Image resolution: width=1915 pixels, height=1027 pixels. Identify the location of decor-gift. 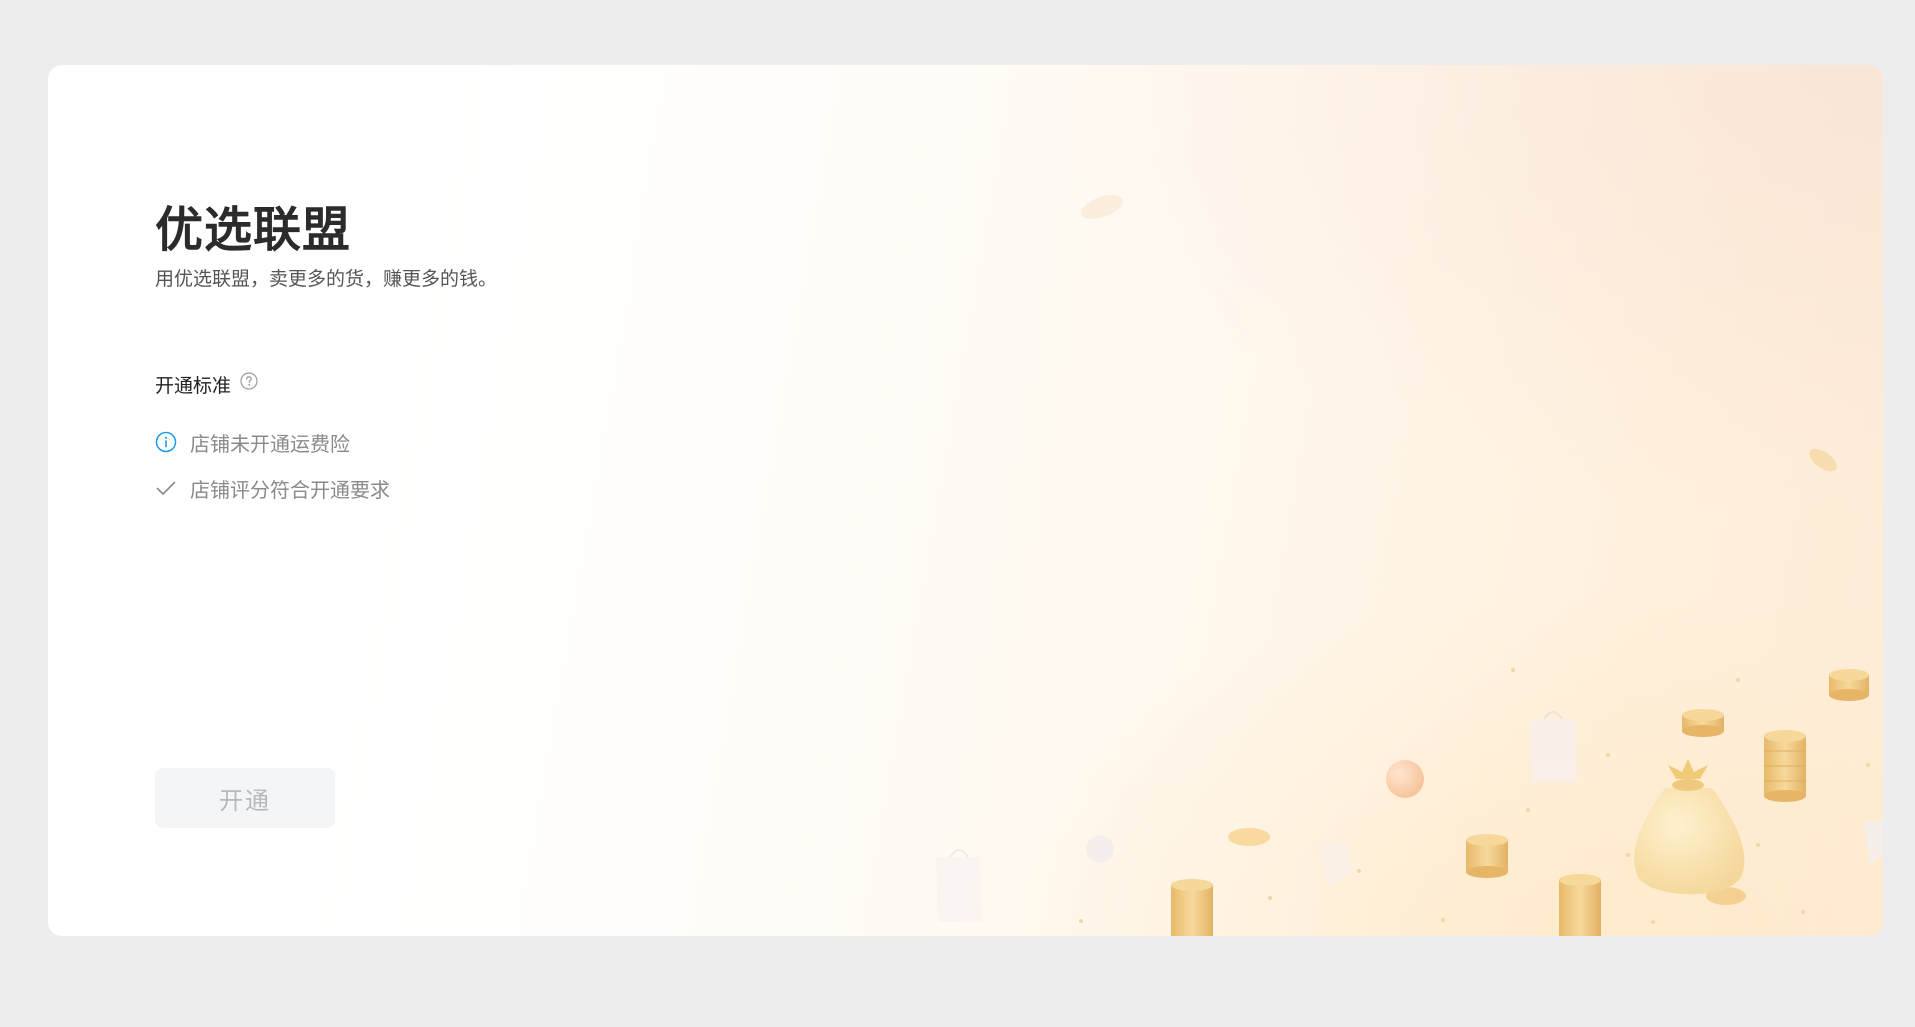
(1335, 864).